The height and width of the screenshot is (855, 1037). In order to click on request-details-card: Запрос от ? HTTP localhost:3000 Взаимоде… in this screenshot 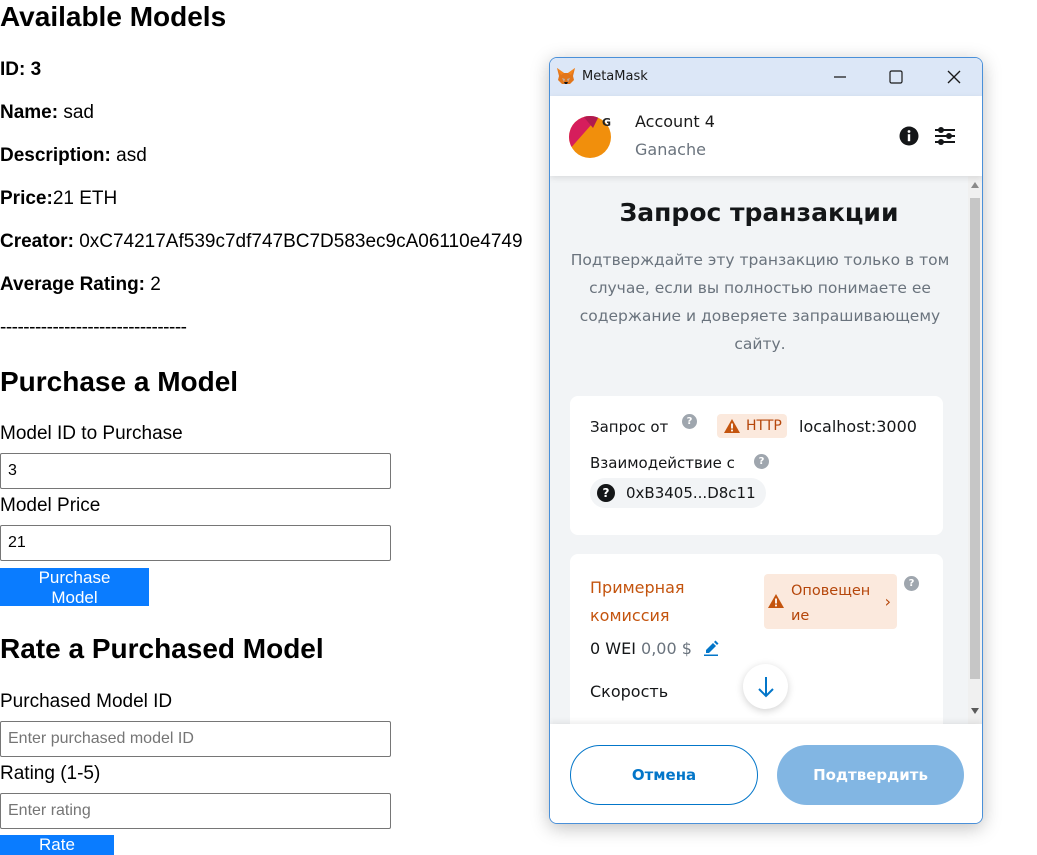, I will do `click(756, 465)`.